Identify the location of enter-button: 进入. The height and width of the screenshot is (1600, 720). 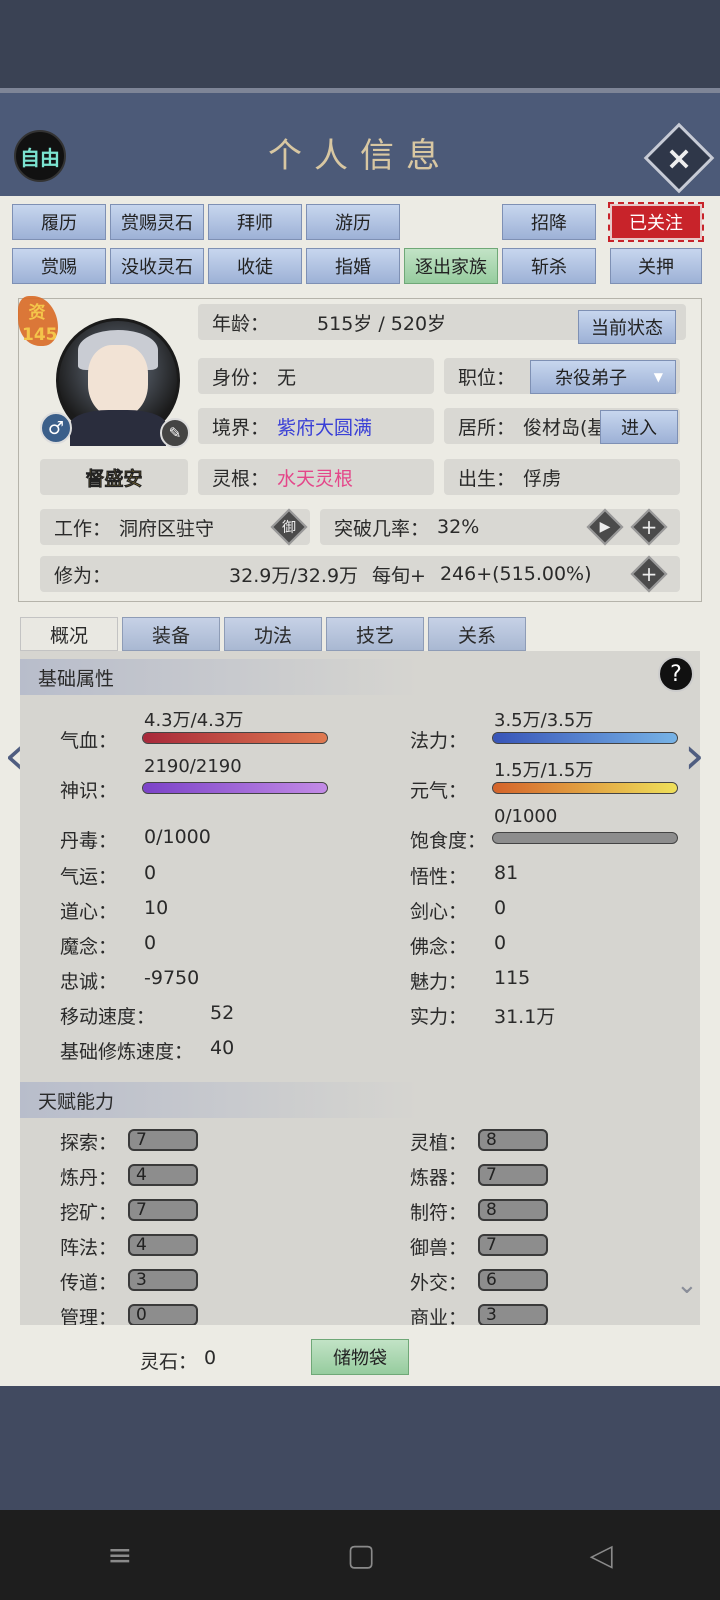
(639, 427).